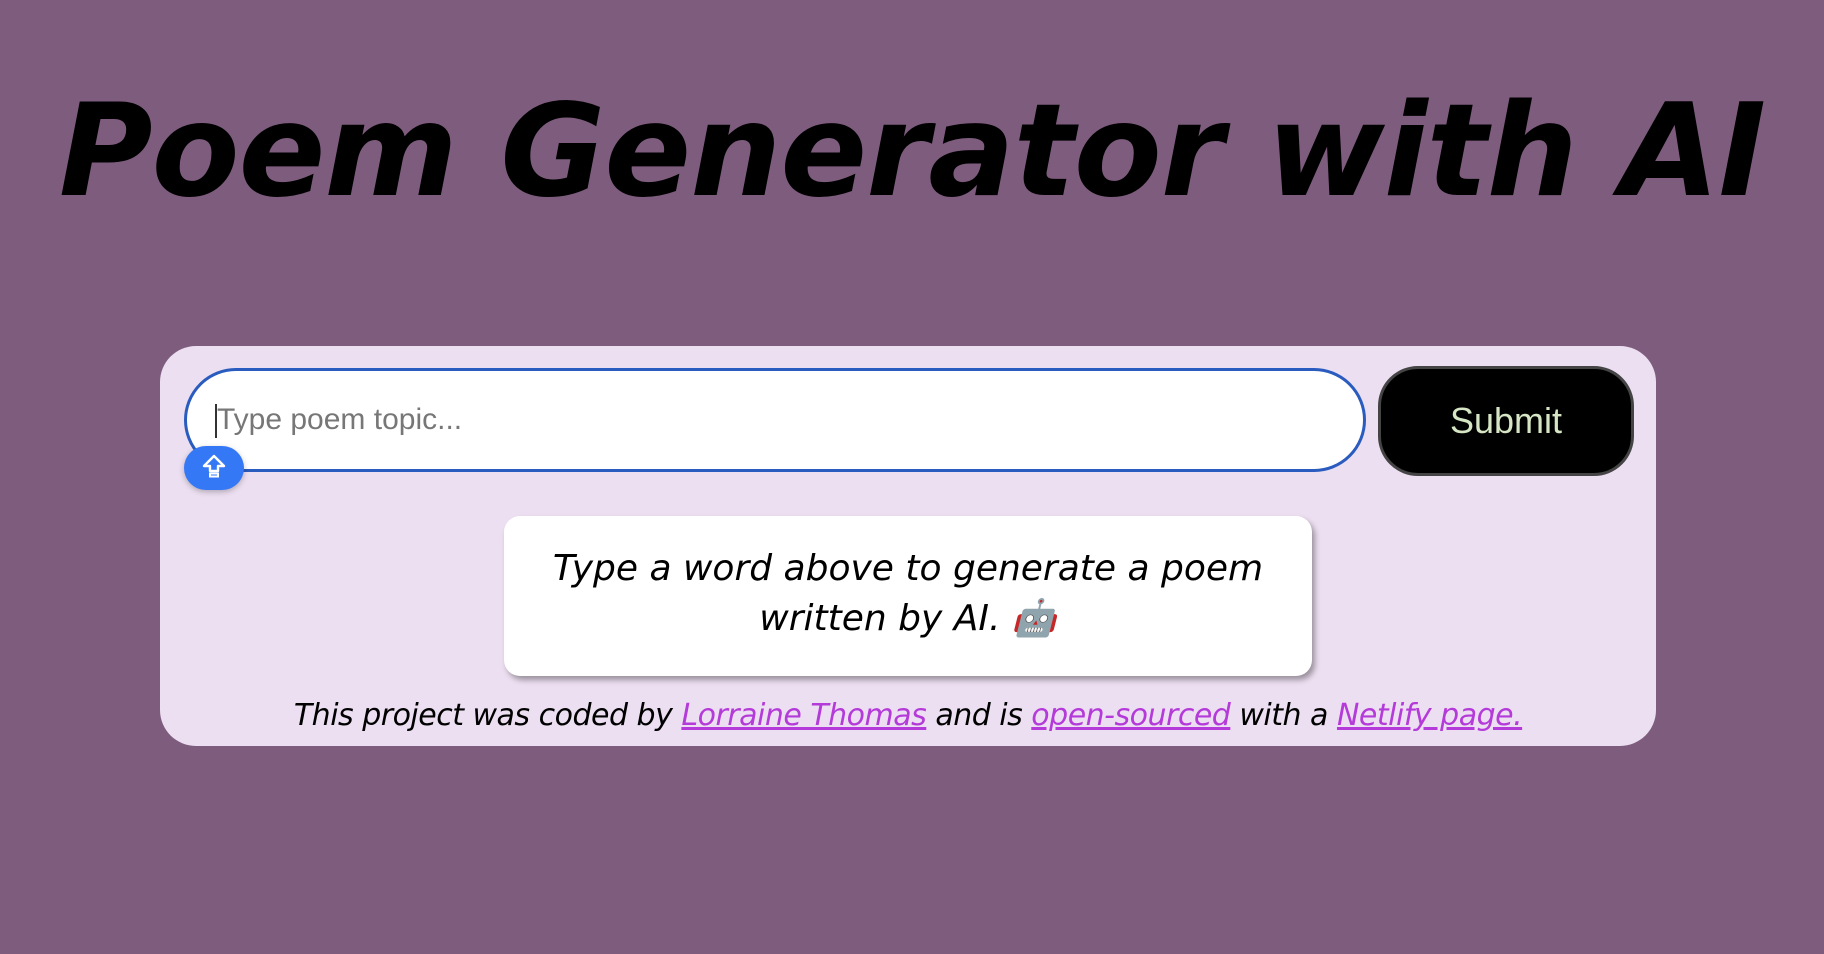 The height and width of the screenshot is (954, 1824). What do you see at coordinates (1131, 715) in the screenshot?
I see `open-source-link: open-sourced` at bounding box center [1131, 715].